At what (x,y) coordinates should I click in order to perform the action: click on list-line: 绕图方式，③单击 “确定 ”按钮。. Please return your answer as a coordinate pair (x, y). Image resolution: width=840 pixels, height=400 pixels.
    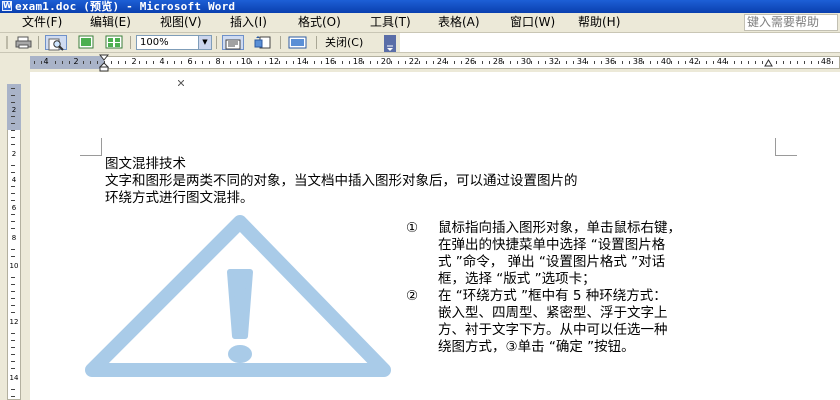
    Looking at the image, I should click on (536, 347).